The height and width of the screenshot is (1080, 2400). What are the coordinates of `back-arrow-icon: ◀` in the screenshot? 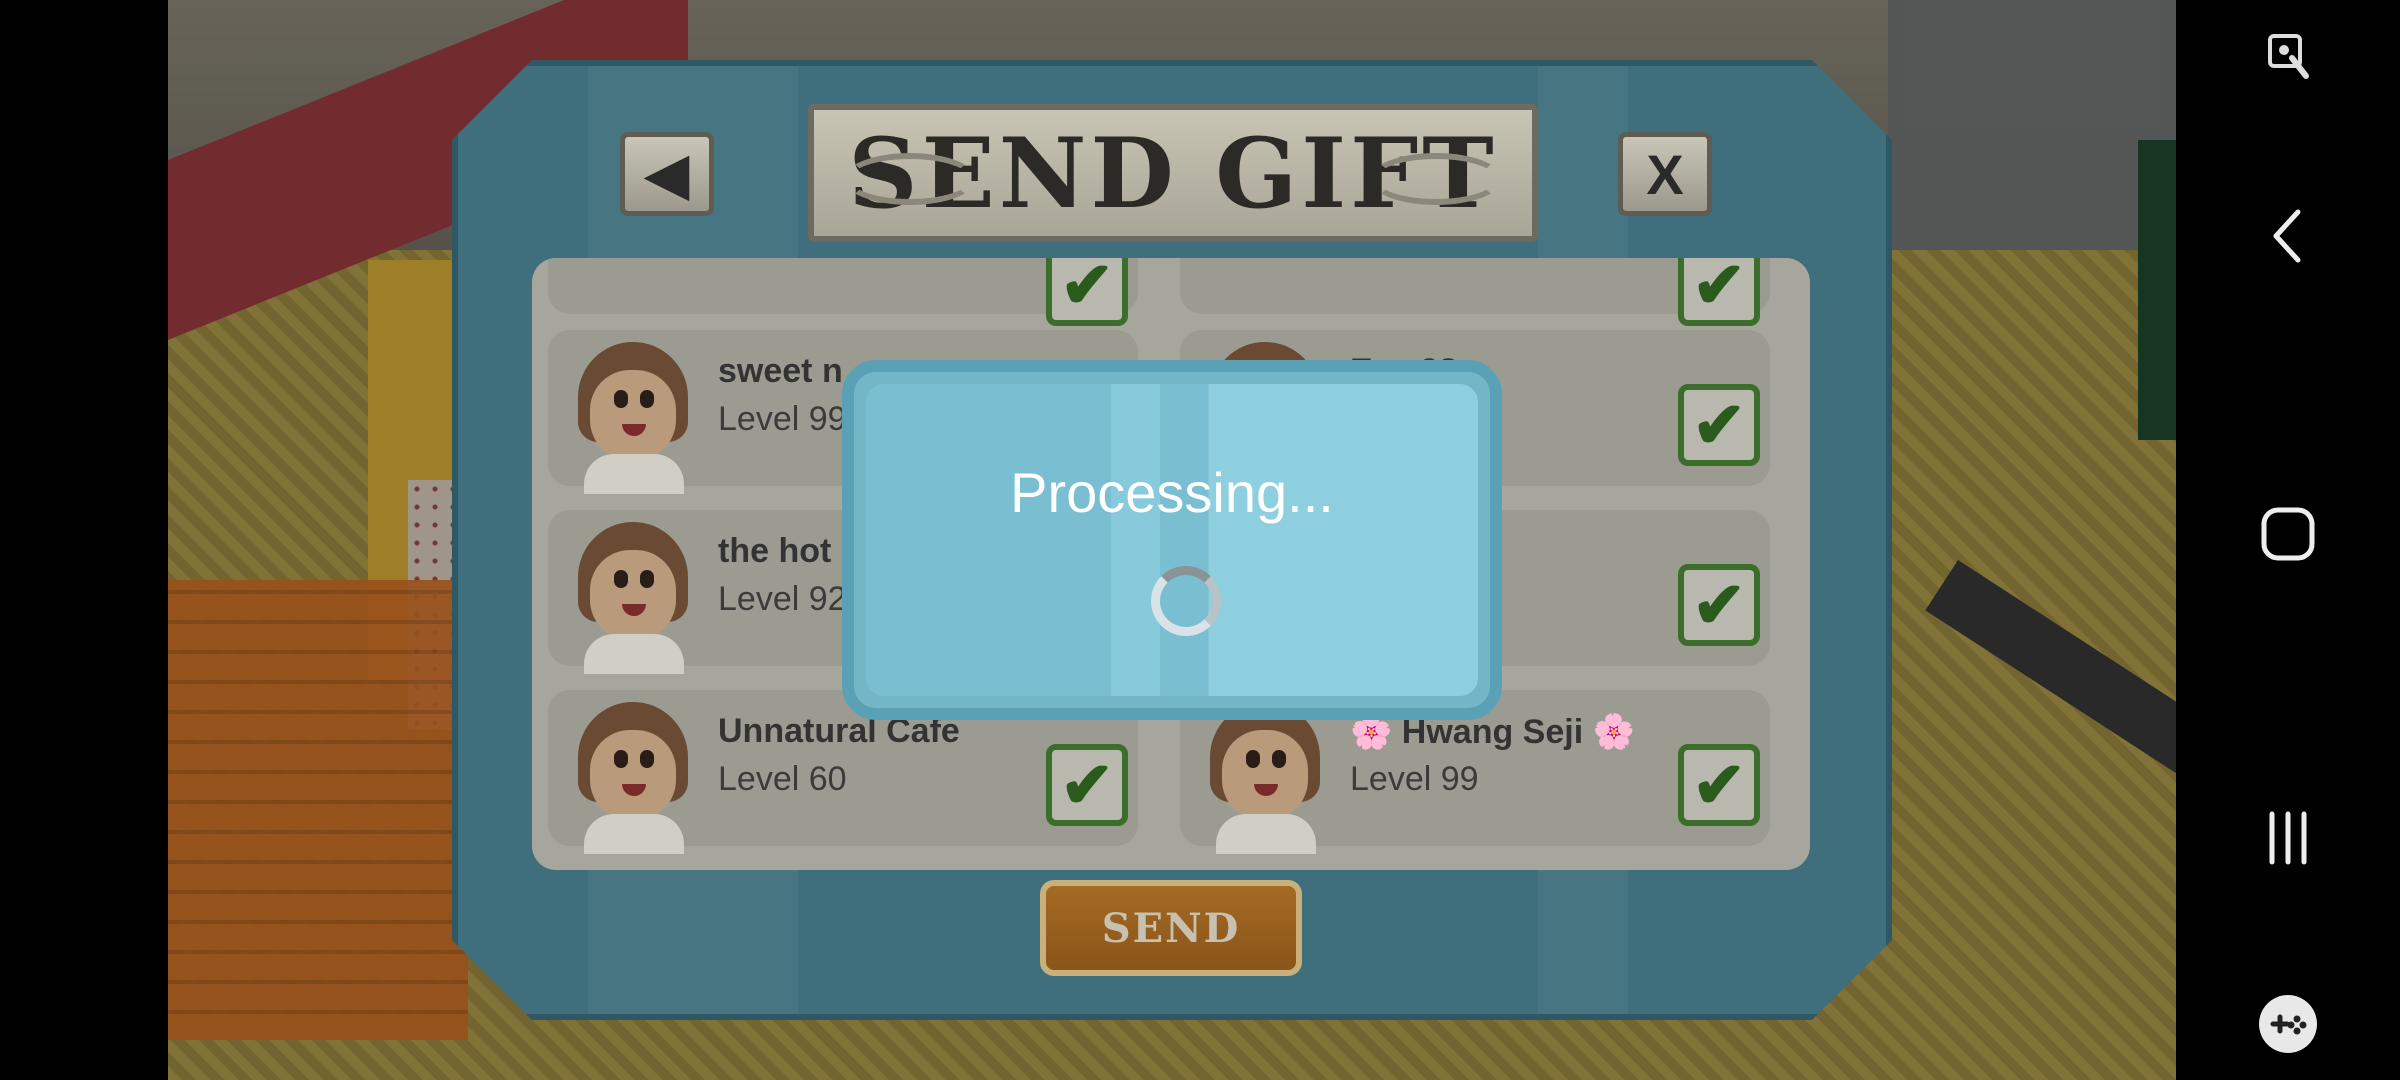 It's located at (667, 173).